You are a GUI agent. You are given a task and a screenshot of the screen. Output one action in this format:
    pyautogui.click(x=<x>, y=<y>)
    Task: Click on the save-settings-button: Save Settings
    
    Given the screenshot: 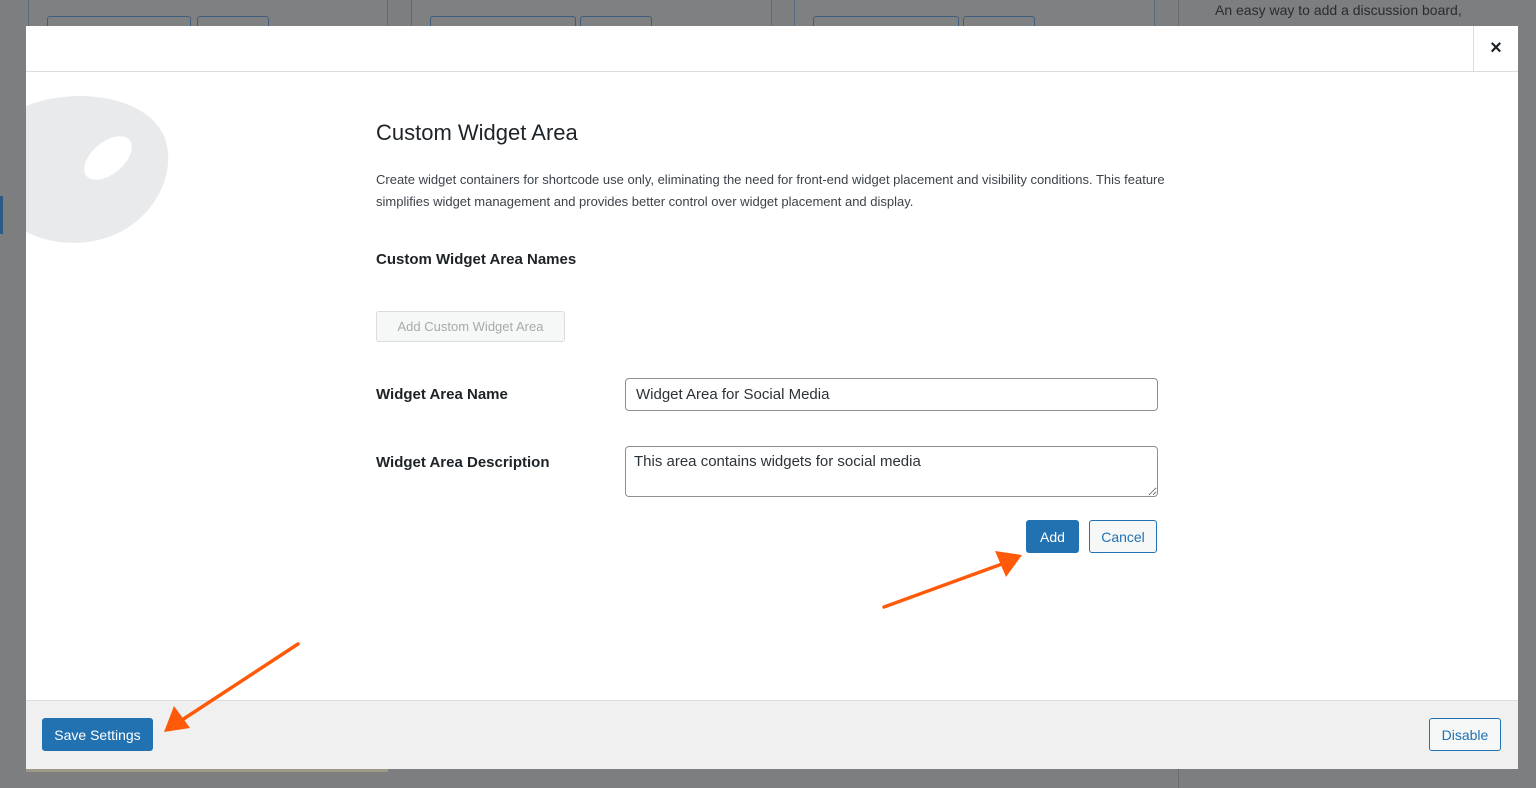 What is the action you would take?
    pyautogui.click(x=97, y=734)
    